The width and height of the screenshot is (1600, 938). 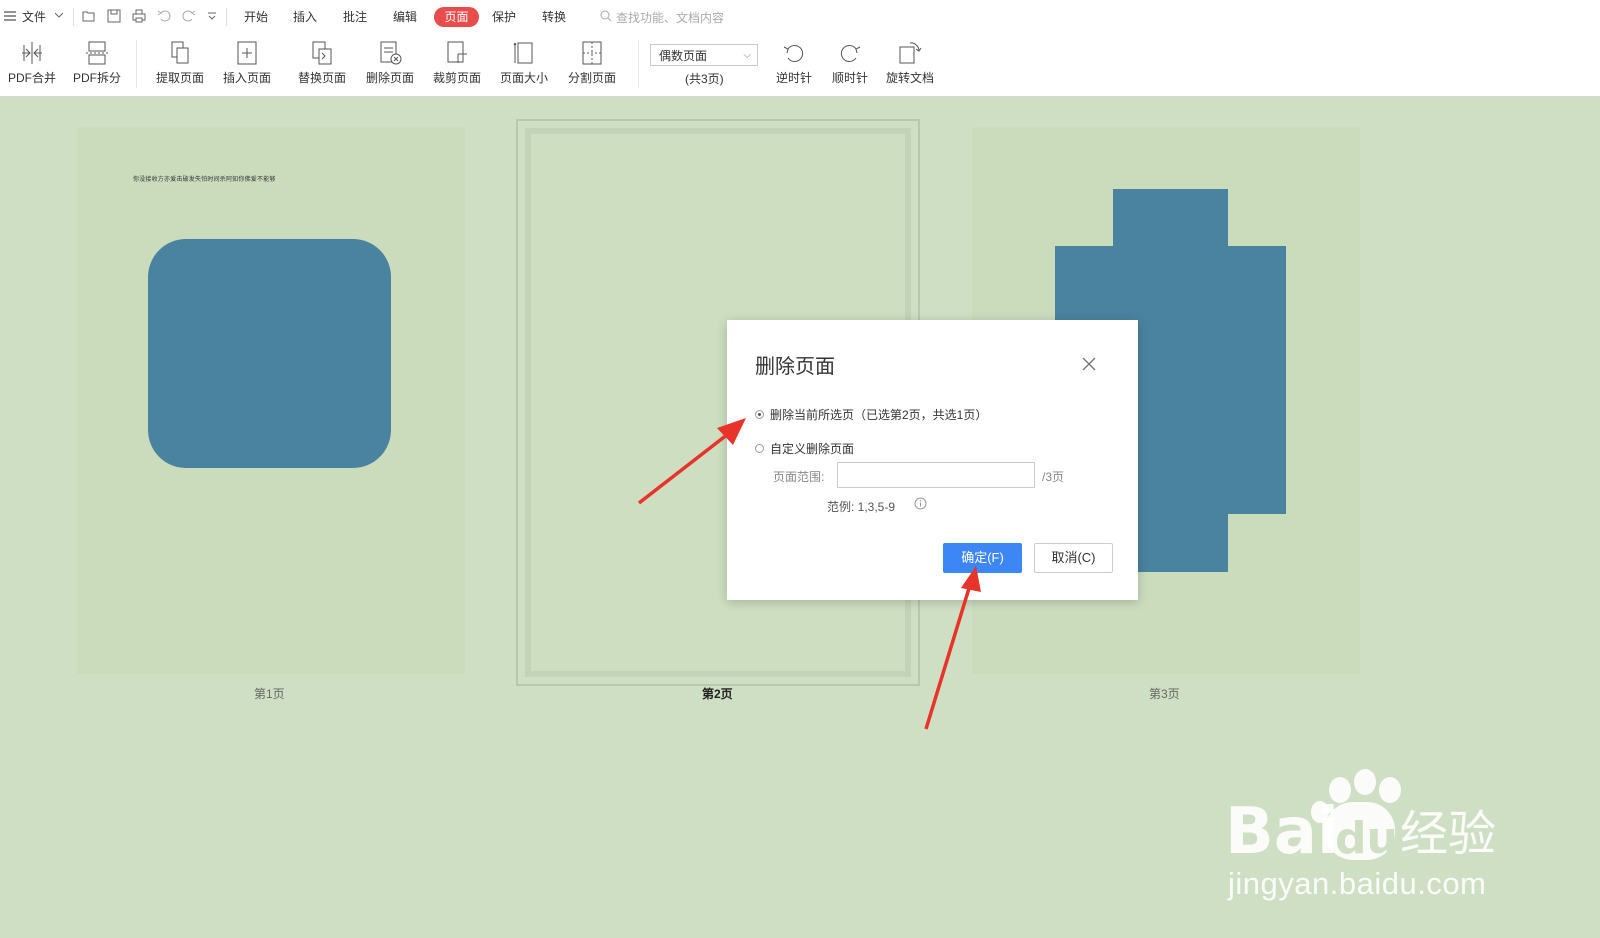 What do you see at coordinates (1357, 883) in the screenshot?
I see `watermark-url: jingyan.baidu.com` at bounding box center [1357, 883].